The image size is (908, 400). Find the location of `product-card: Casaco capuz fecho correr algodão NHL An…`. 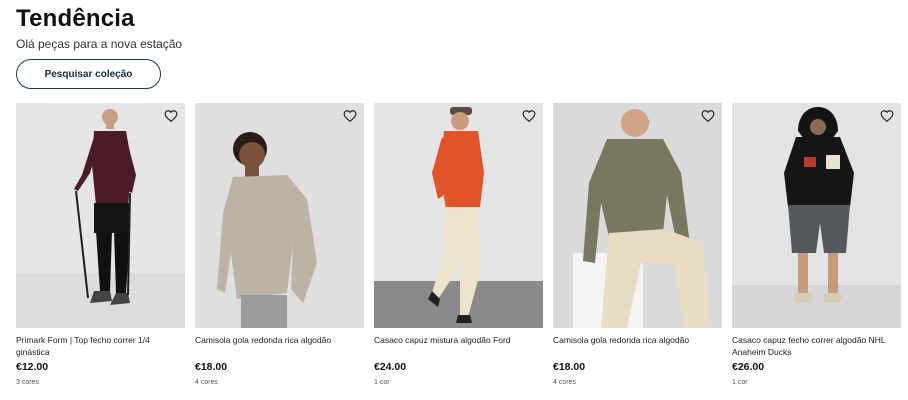

product-card: Casaco capuz fecho correr algodão NHL An… is located at coordinates (816, 244).